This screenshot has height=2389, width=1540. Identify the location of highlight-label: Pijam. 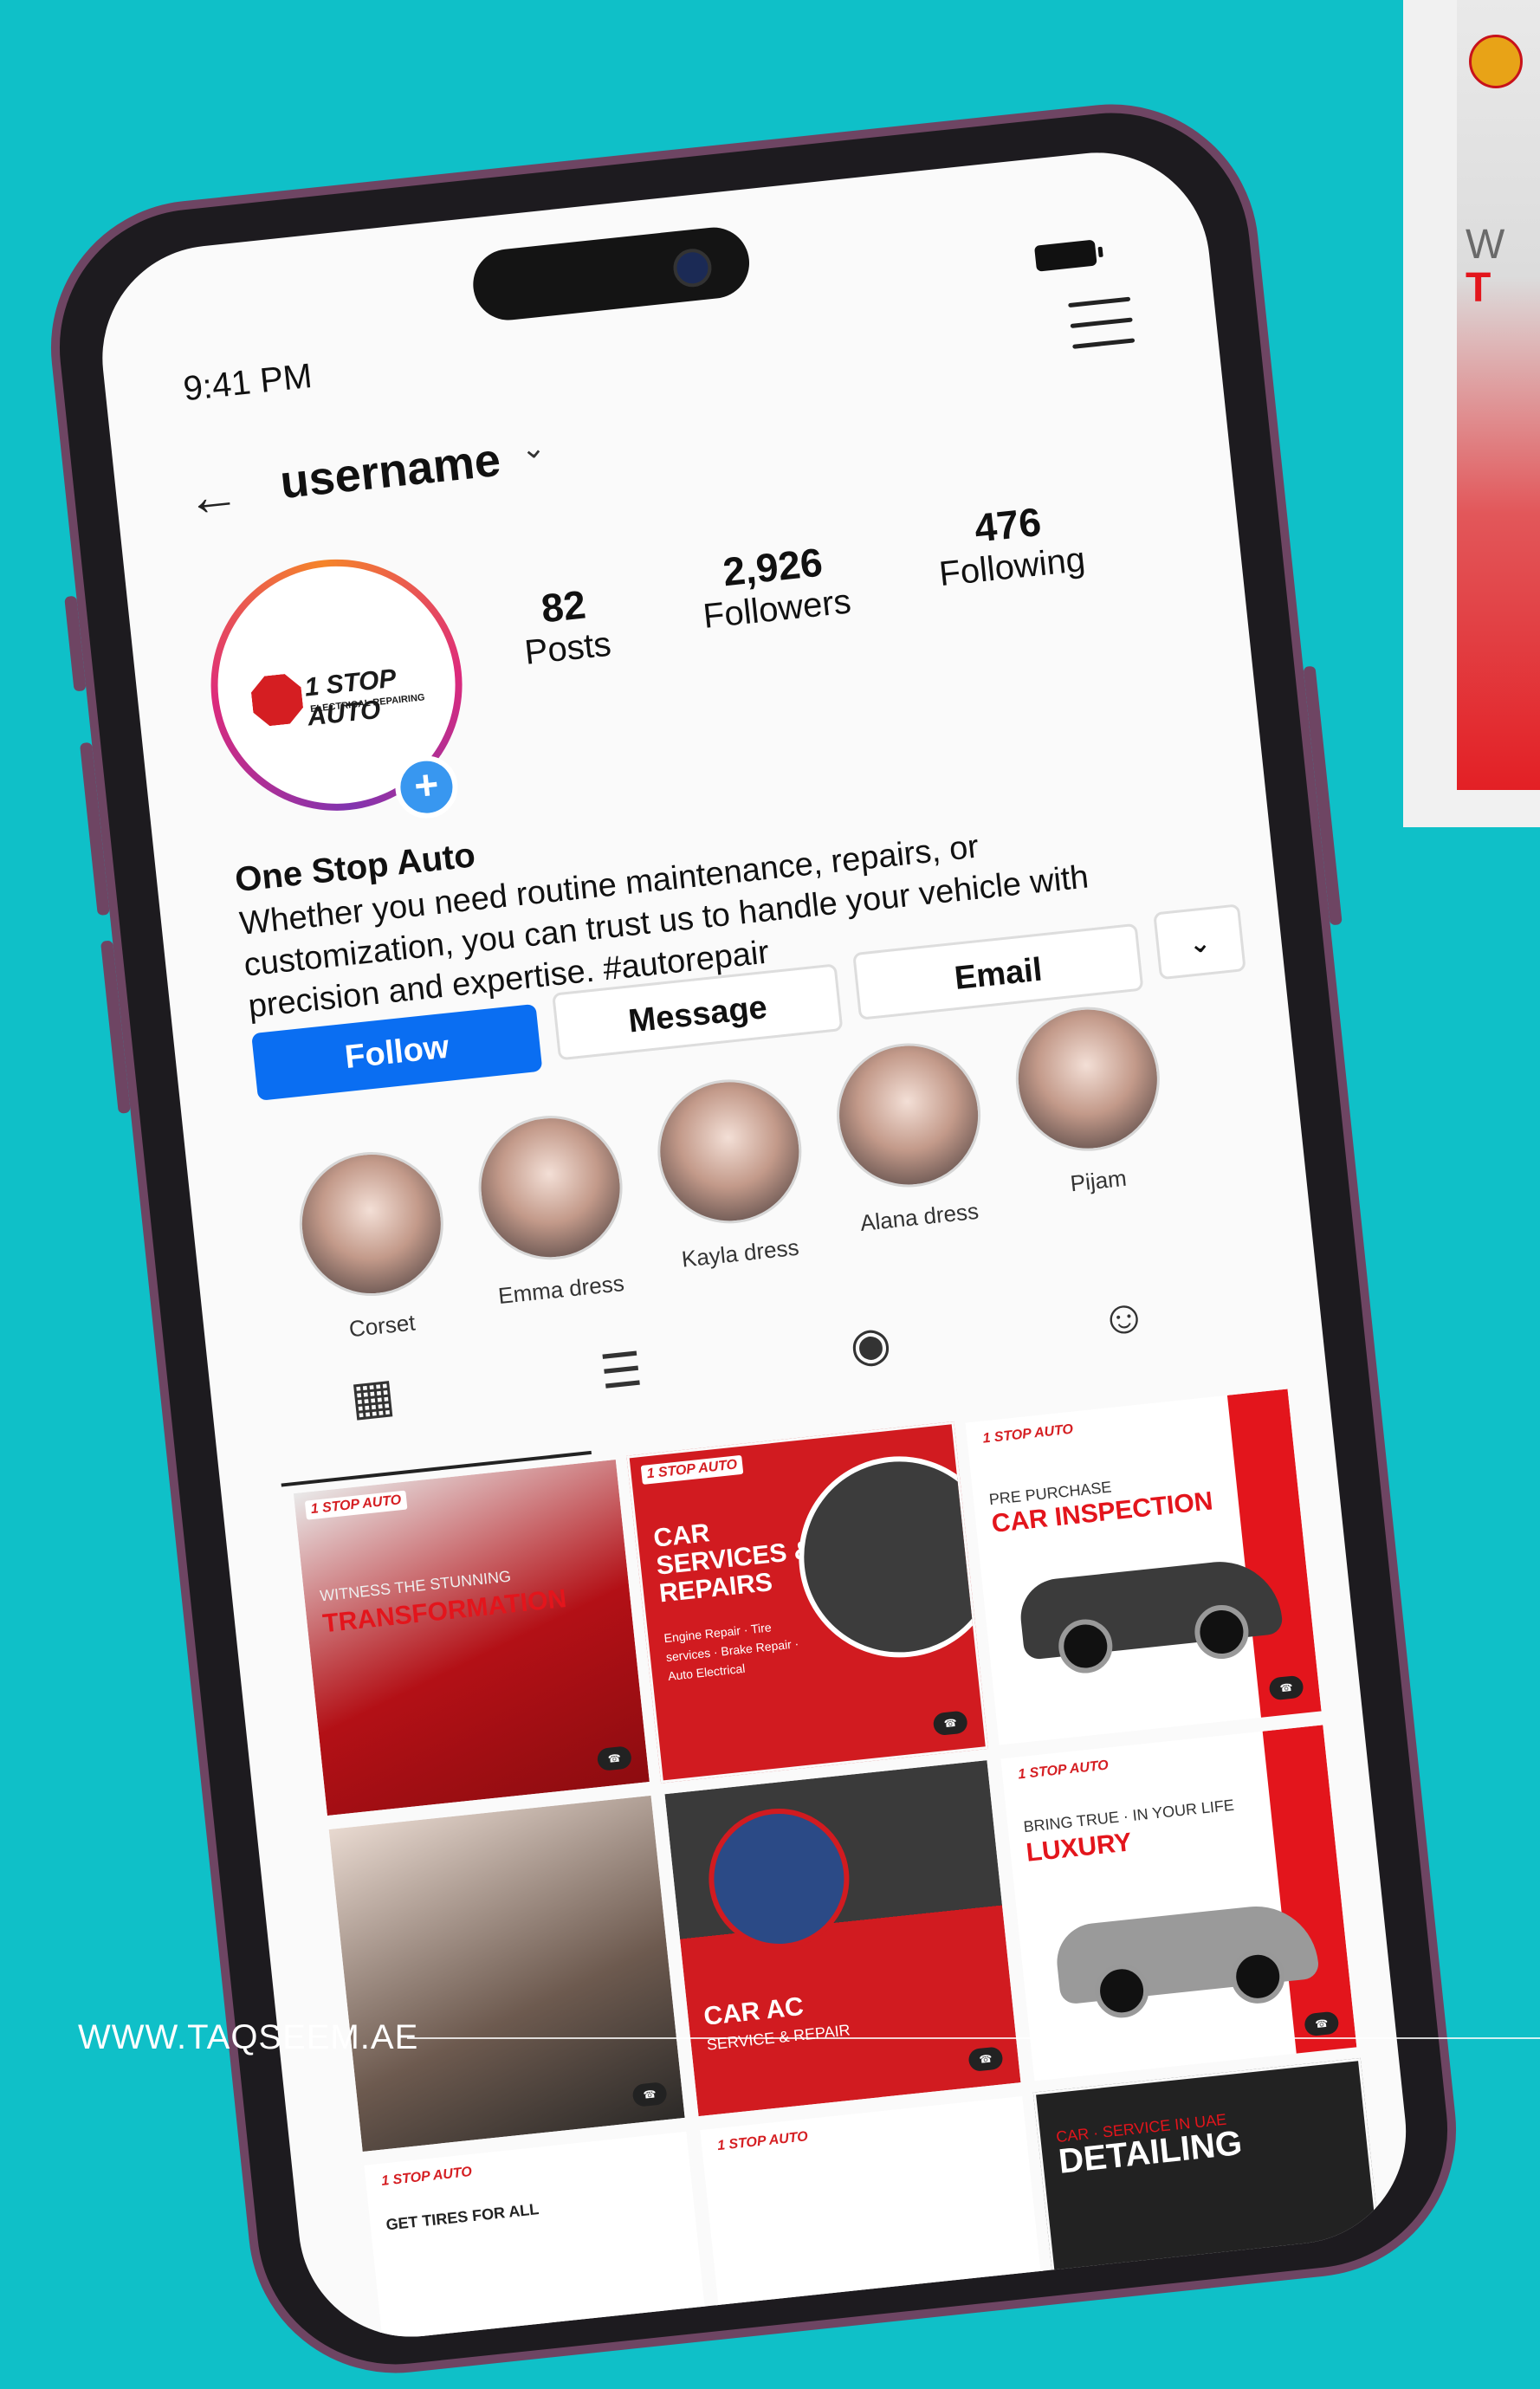
(1099, 1181).